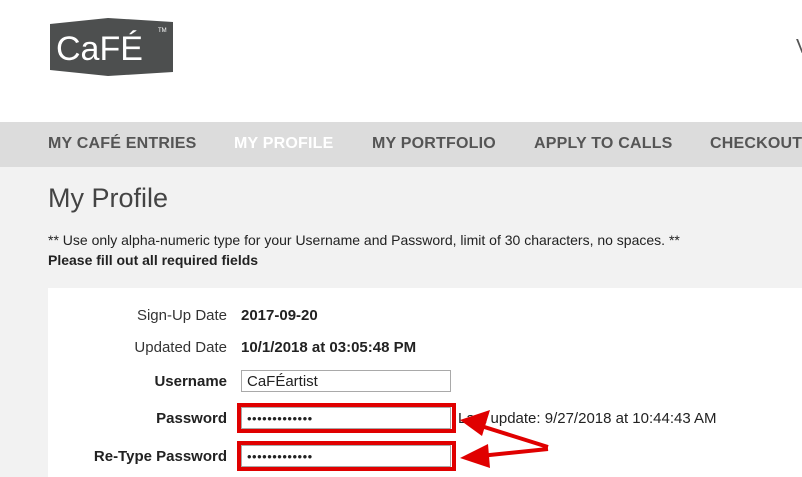 The image size is (802, 477). Describe the element at coordinates (756, 144) in the screenshot. I see `nav-checkout: CHECKOUT` at that location.